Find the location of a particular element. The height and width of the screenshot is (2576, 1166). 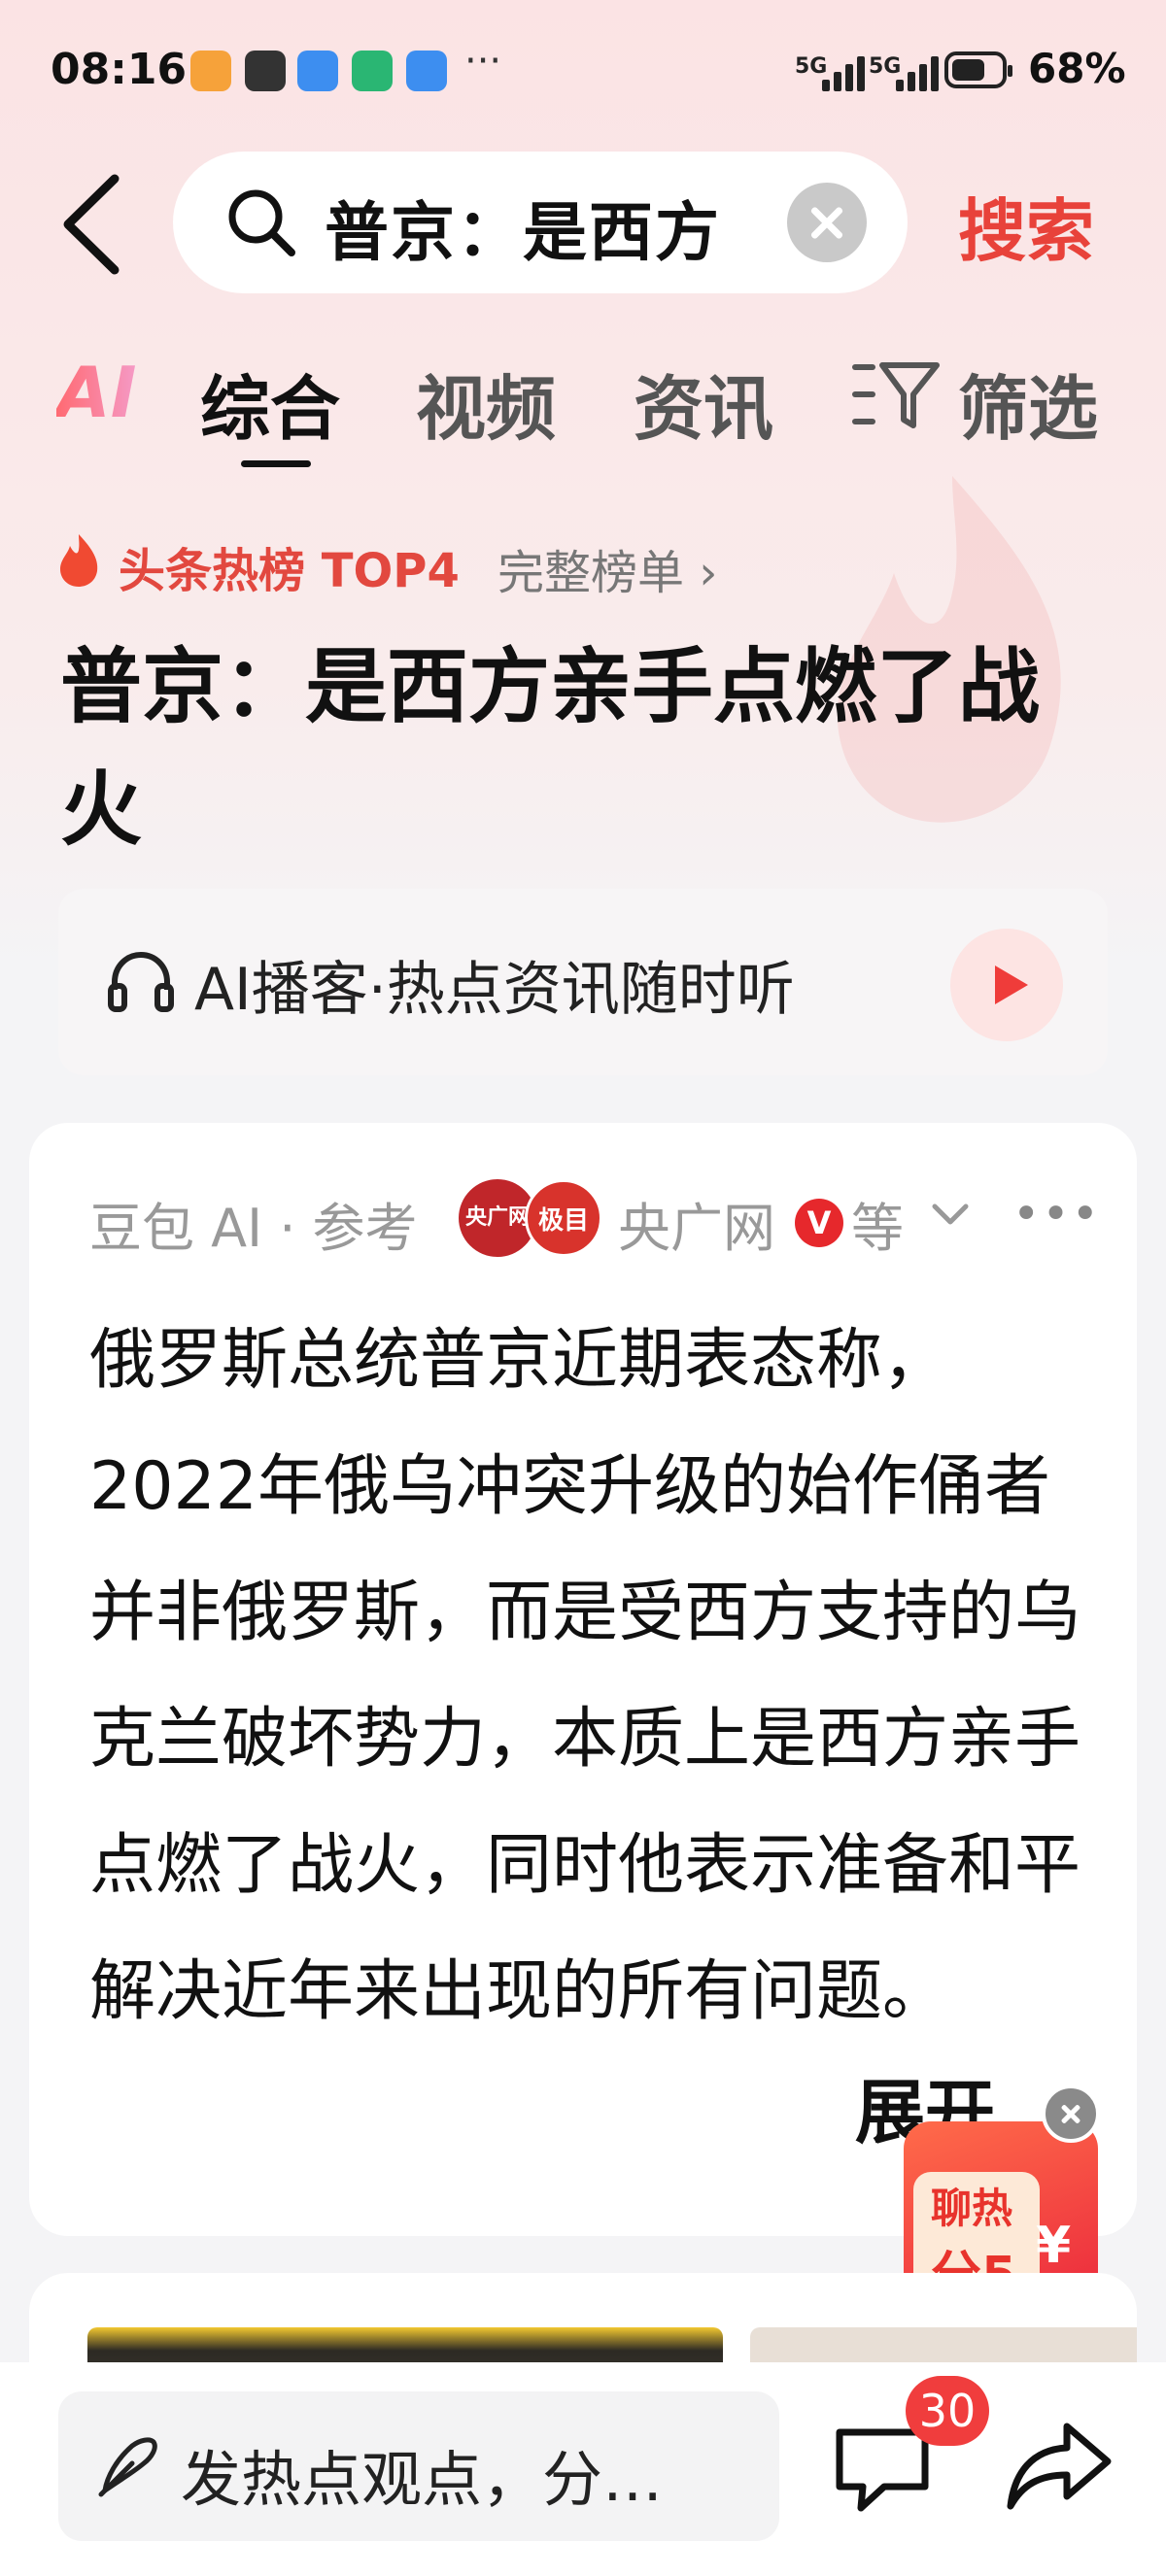

tab-video: 视频 is located at coordinates (486, 403).